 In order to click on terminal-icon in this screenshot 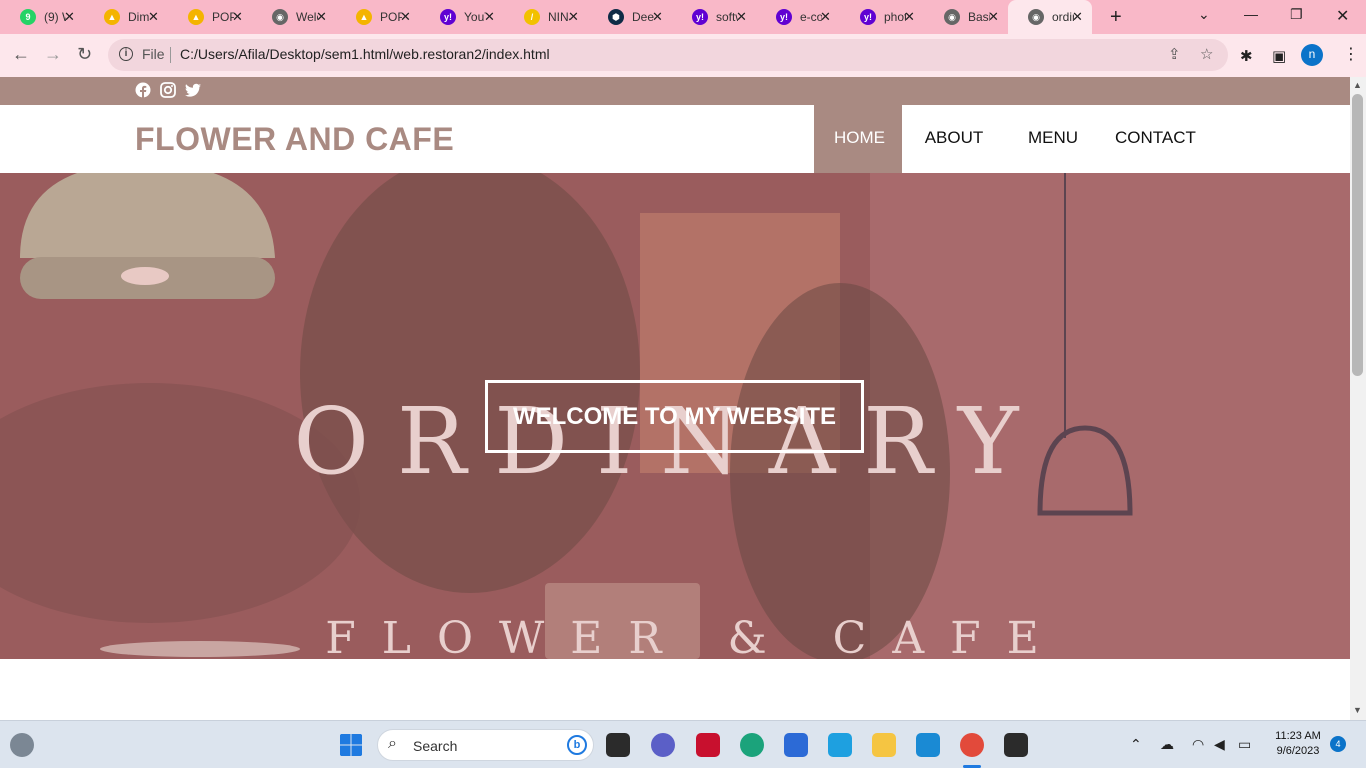, I will do `click(1016, 745)`.